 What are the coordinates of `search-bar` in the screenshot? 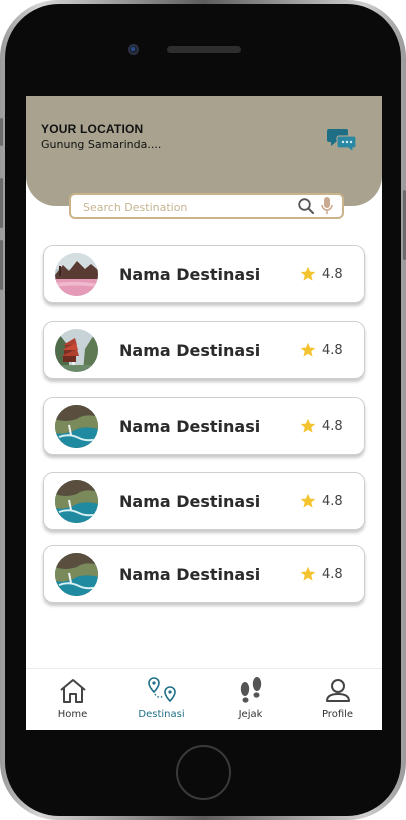 It's located at (206, 206).